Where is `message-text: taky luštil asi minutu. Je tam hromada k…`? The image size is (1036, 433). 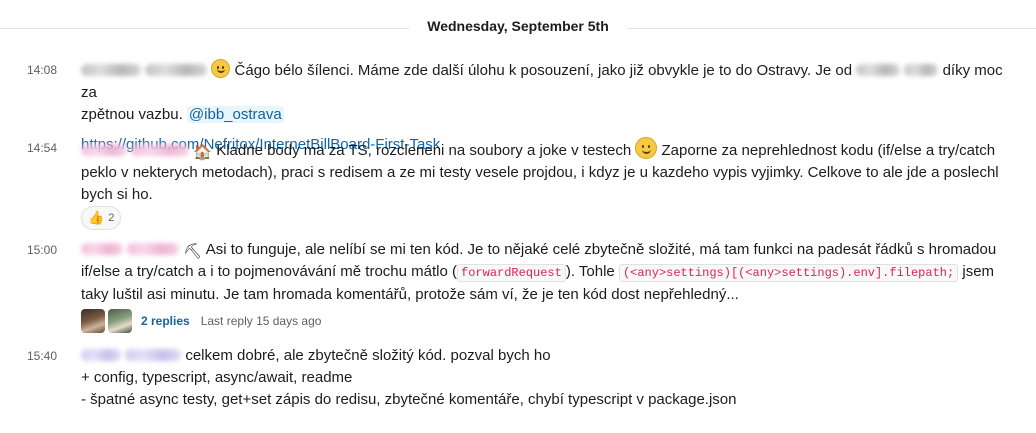
message-text: taky luštil asi minutu. Je tam hromada k… is located at coordinates (410, 294).